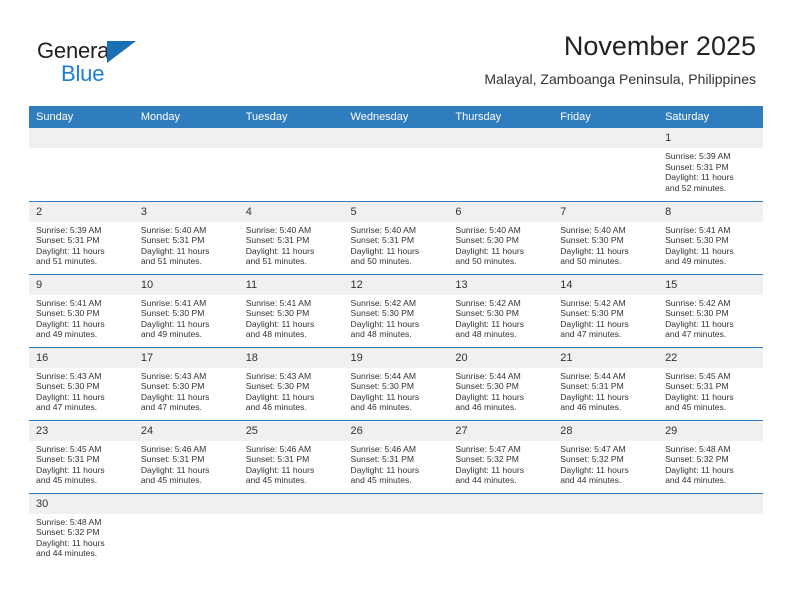 Image resolution: width=792 pixels, height=612 pixels. Describe the element at coordinates (81, 284) in the screenshot. I see `day-number: 9` at that location.